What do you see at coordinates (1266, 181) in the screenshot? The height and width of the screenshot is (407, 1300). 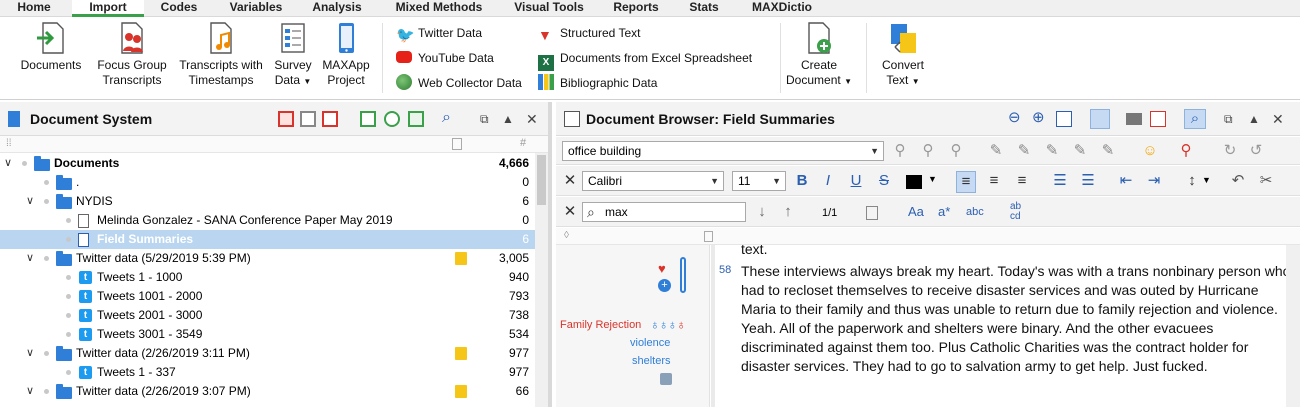 I see `cut-icon: ✂` at bounding box center [1266, 181].